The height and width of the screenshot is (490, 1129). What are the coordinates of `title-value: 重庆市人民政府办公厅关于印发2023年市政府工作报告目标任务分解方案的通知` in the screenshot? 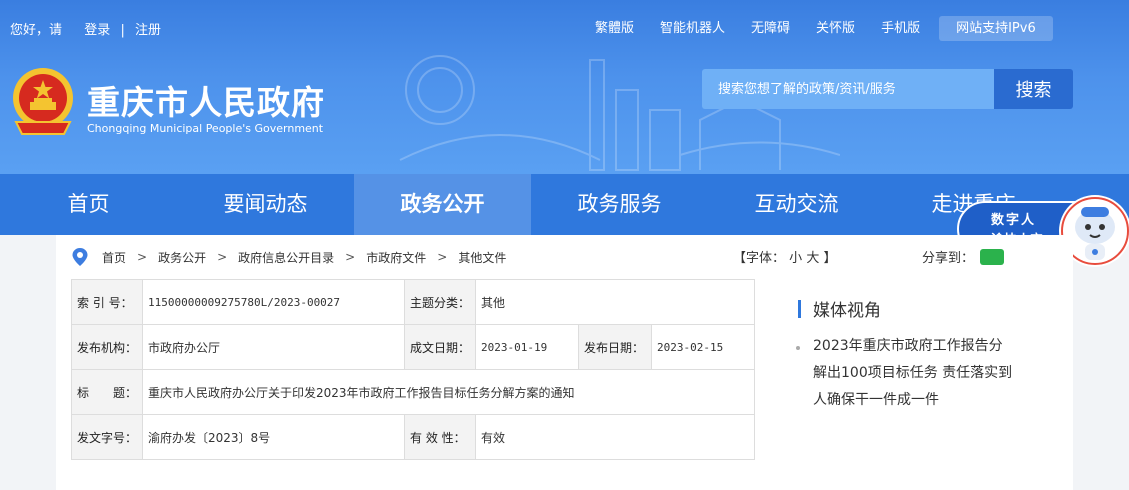 It's located at (448, 392).